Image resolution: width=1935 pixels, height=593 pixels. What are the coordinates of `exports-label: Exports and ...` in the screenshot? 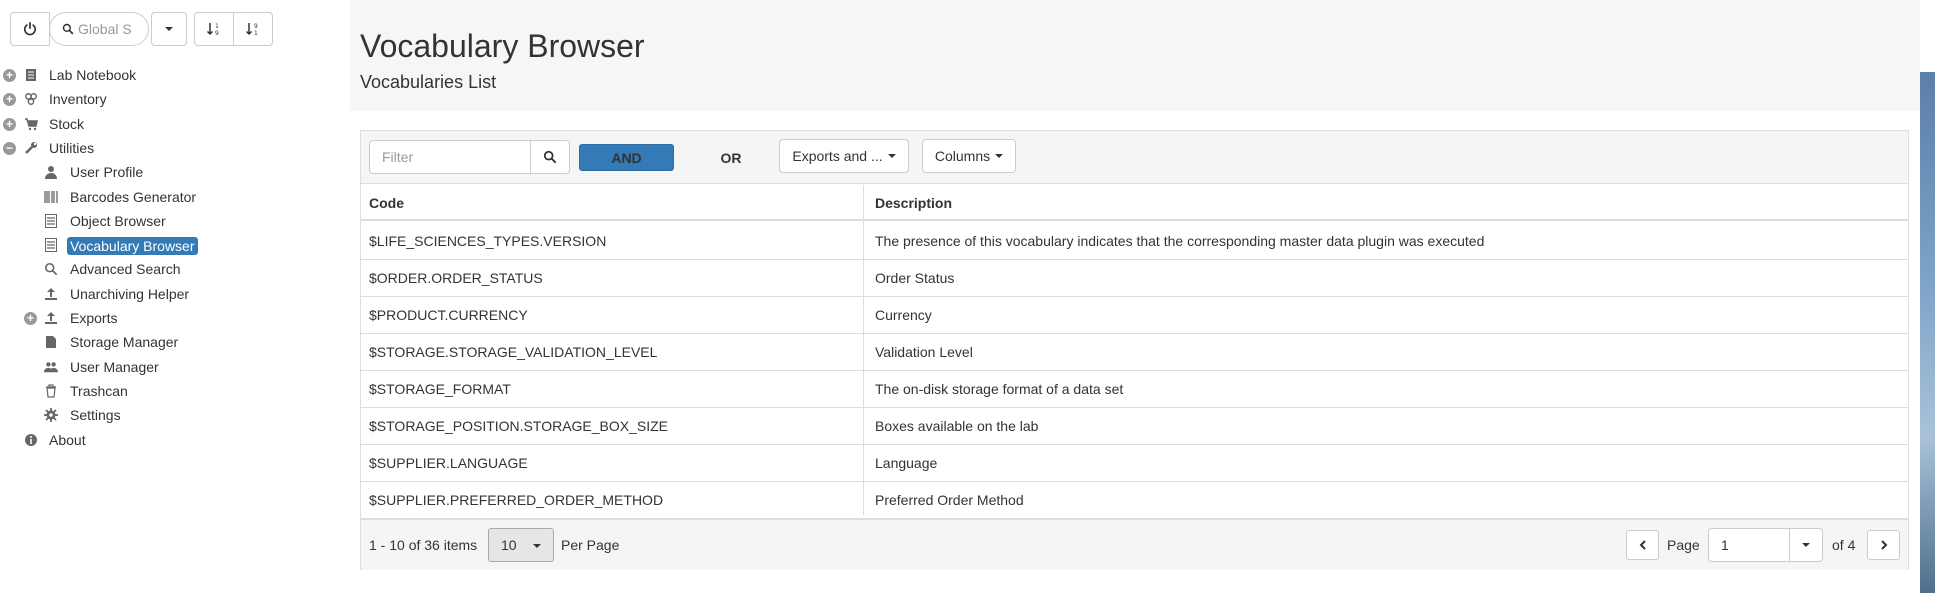 It's located at (837, 156).